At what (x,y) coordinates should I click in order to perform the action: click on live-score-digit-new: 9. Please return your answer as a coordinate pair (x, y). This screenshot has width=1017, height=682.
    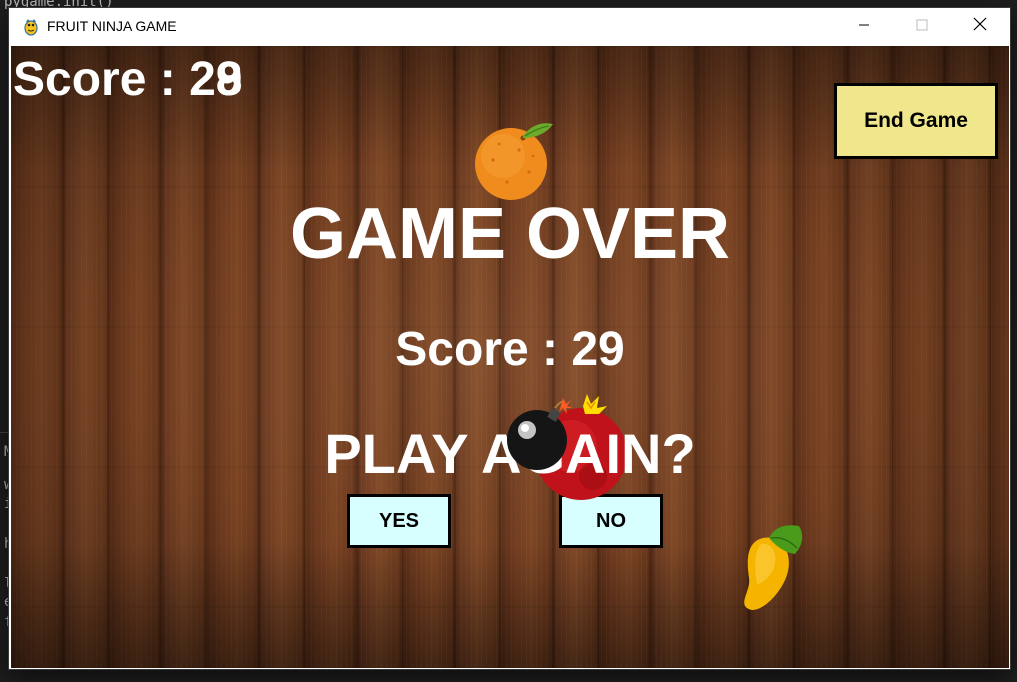
    Looking at the image, I should click on (229, 79).